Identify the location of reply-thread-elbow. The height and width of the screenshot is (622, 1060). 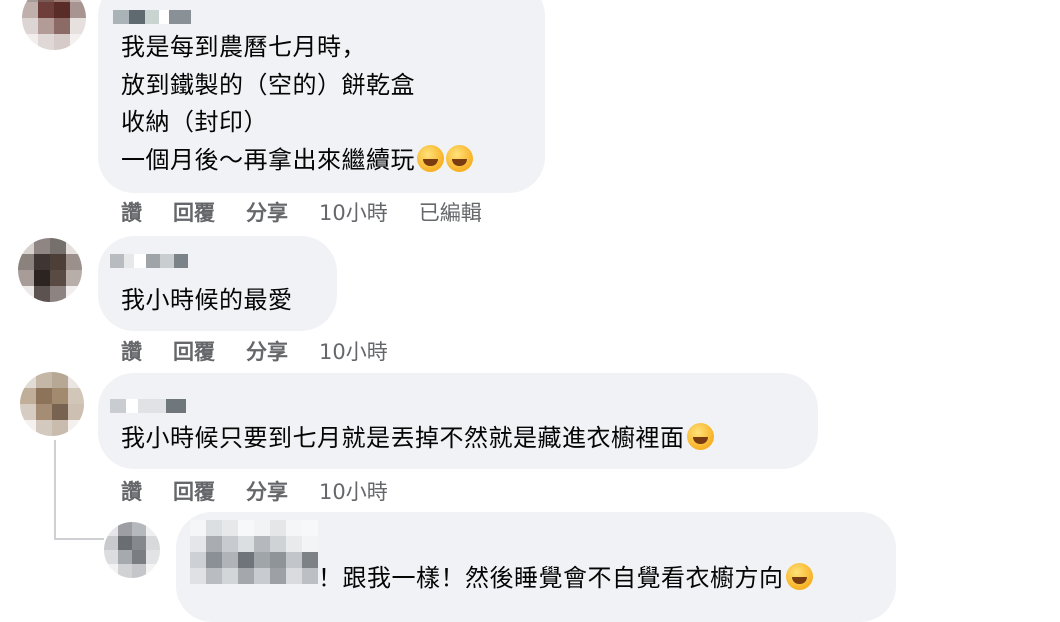
(79, 539).